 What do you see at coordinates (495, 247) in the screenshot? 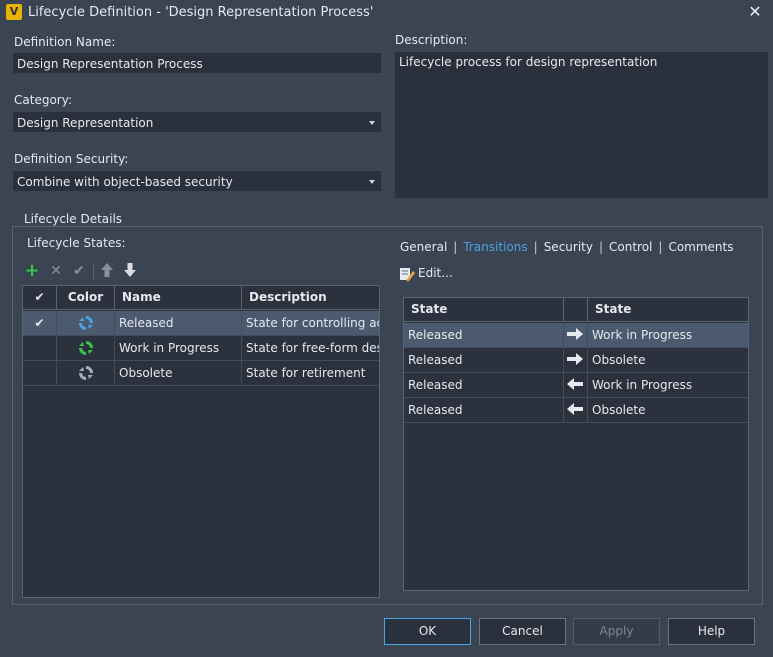
I see `tab-transitions: Transitions` at bounding box center [495, 247].